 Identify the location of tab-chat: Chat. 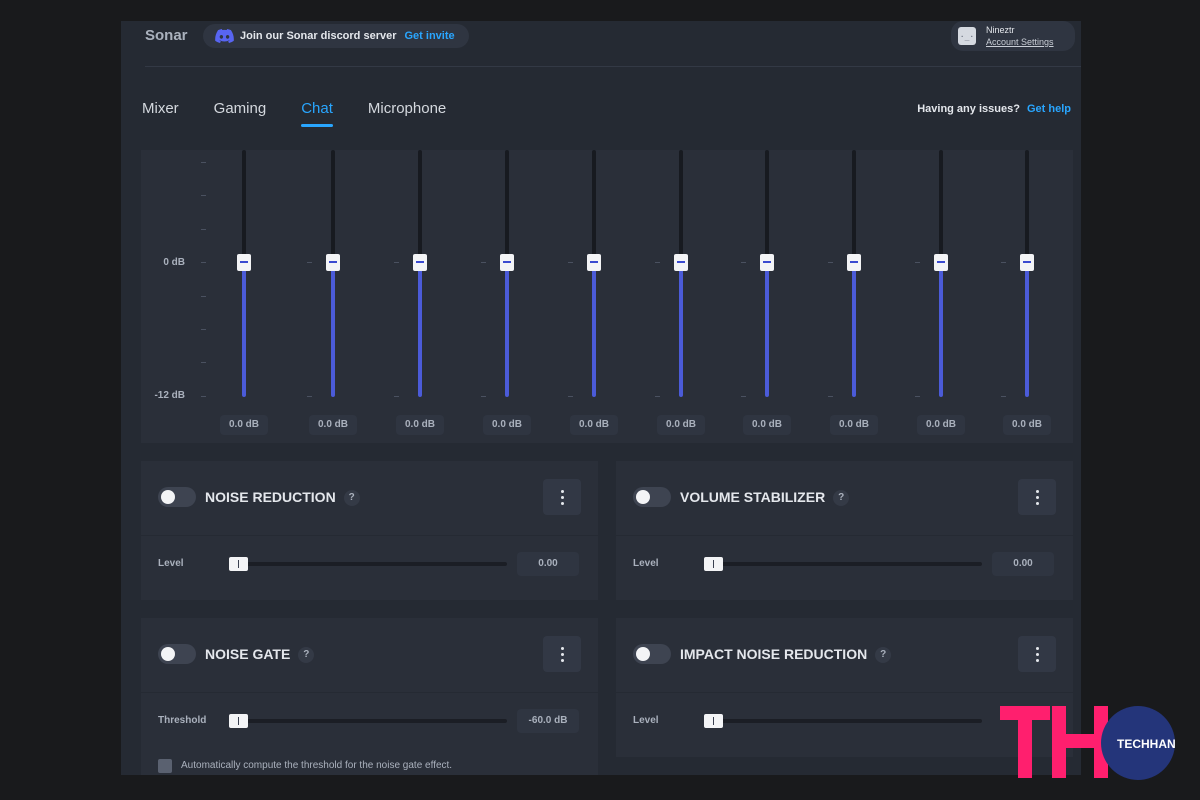
(317, 113).